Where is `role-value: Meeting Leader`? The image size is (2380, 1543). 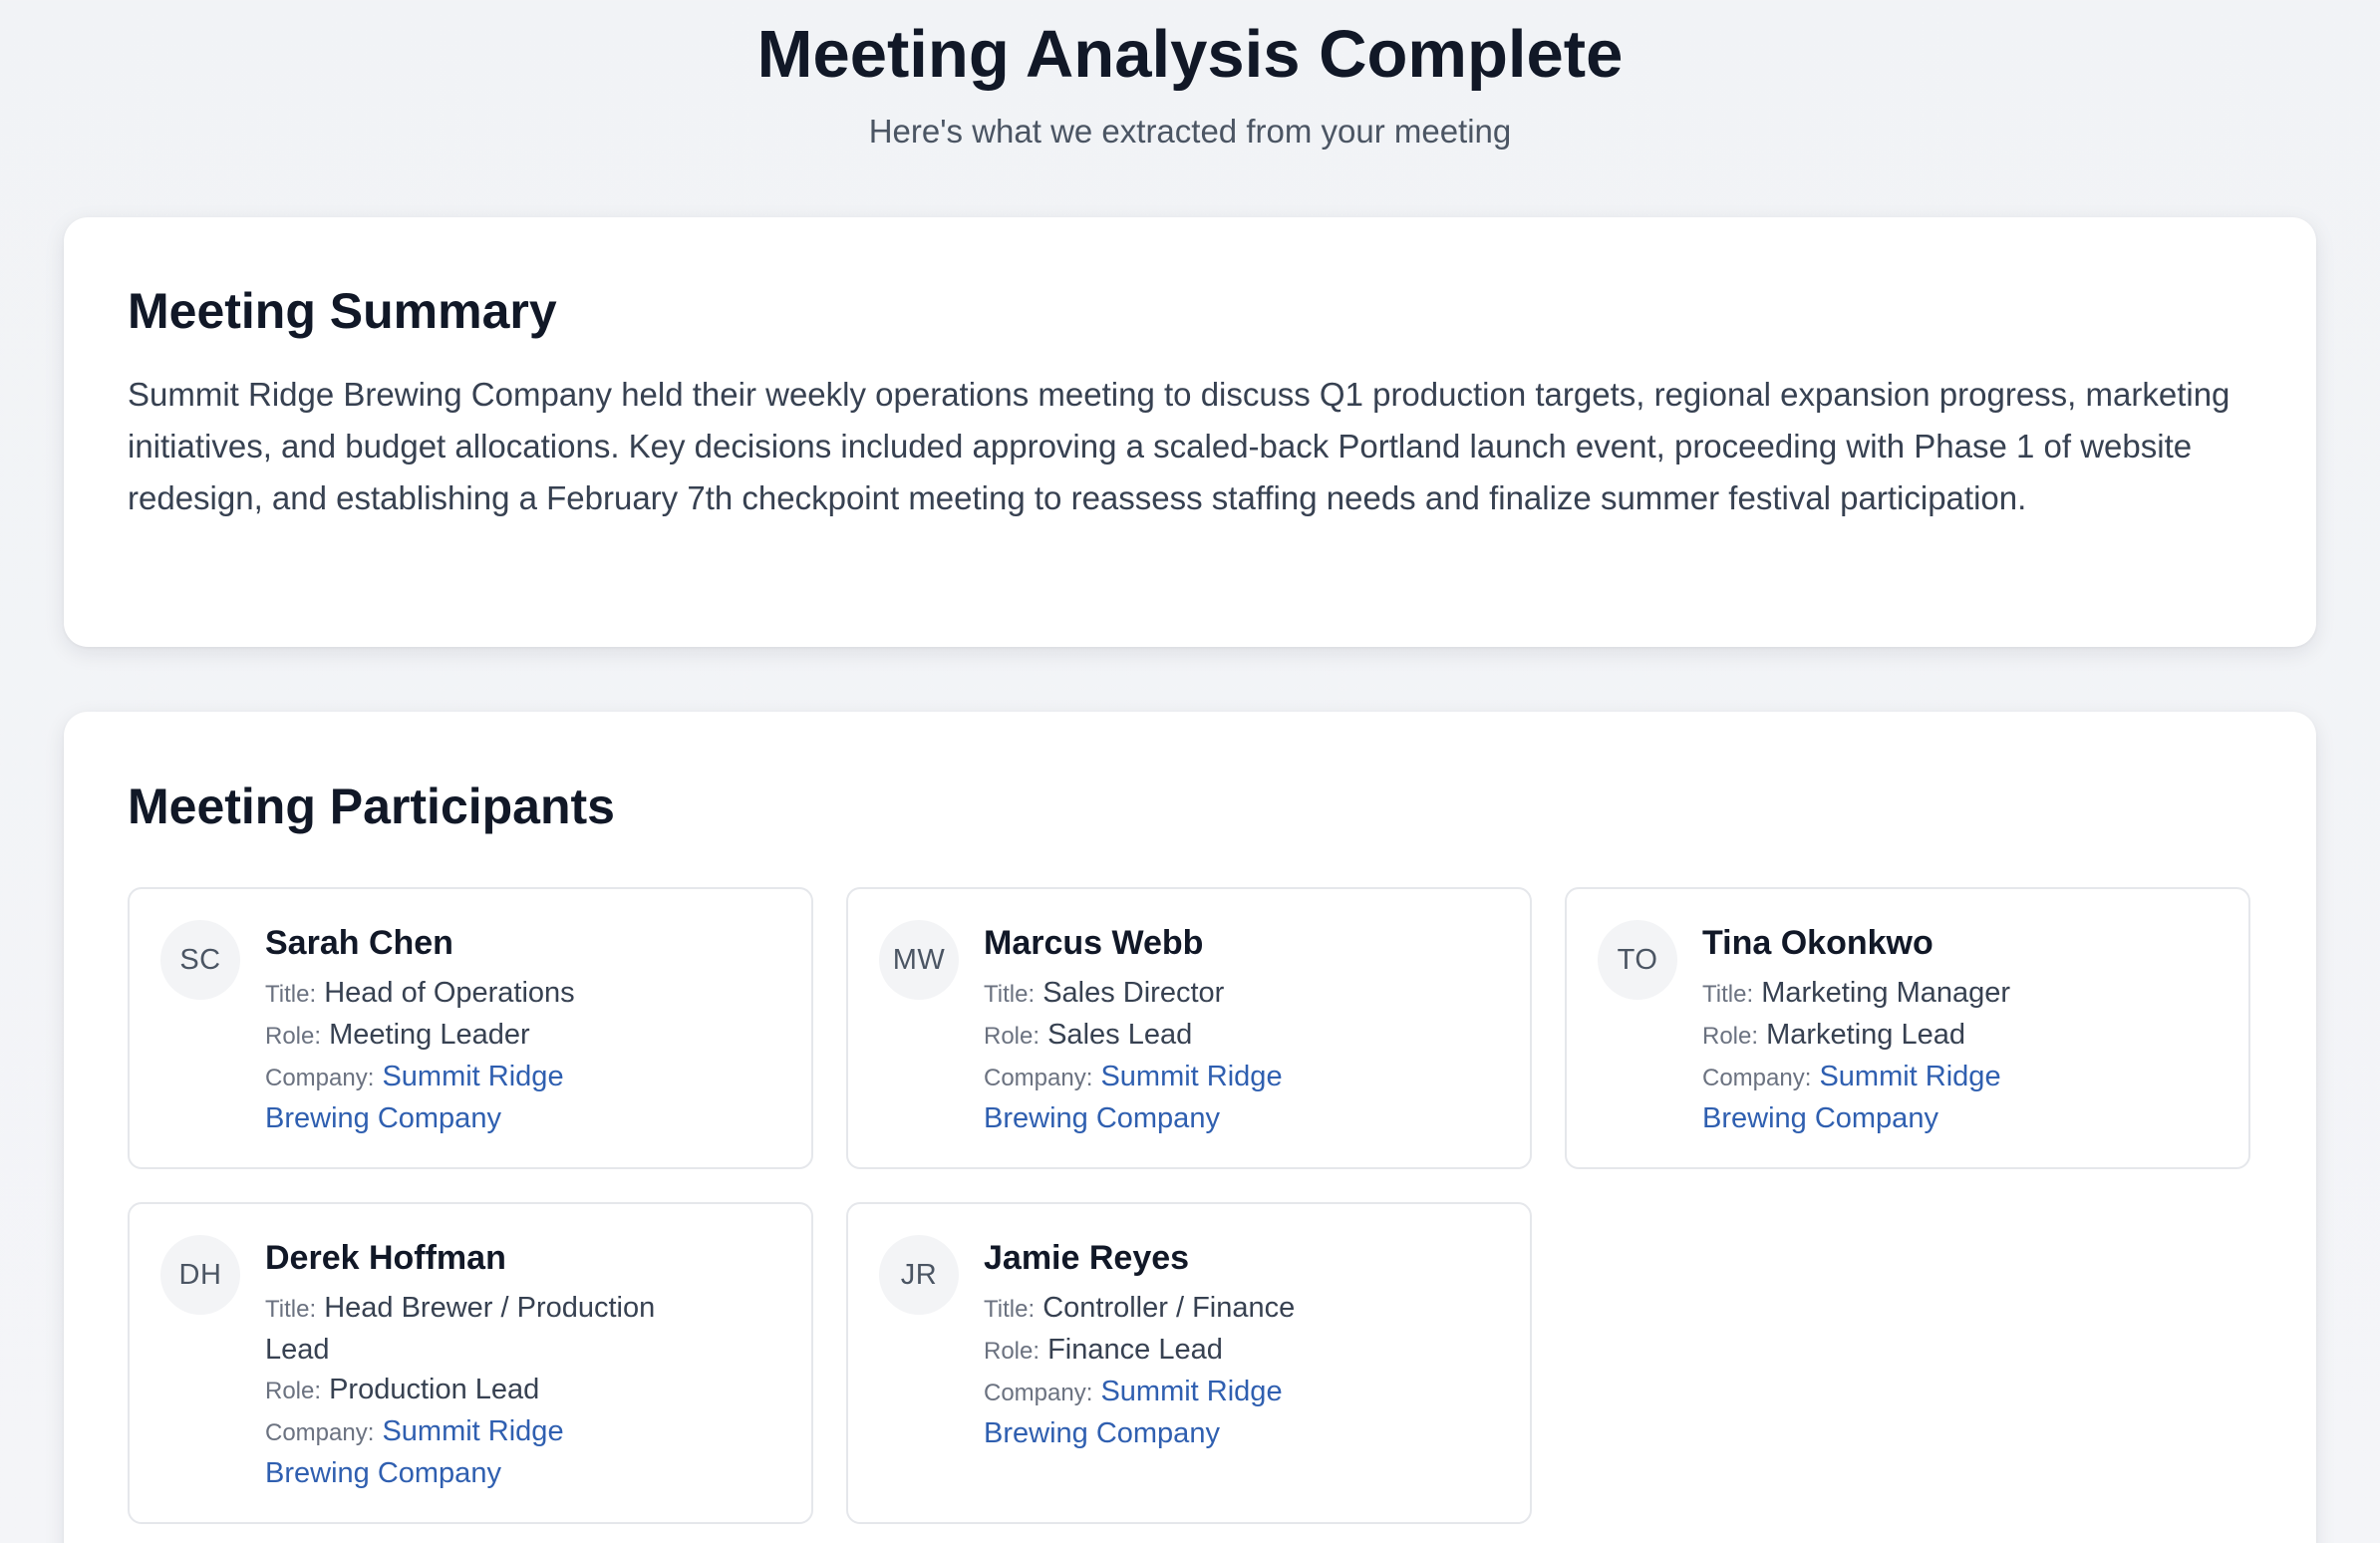
role-value: Meeting Leader is located at coordinates (429, 1035).